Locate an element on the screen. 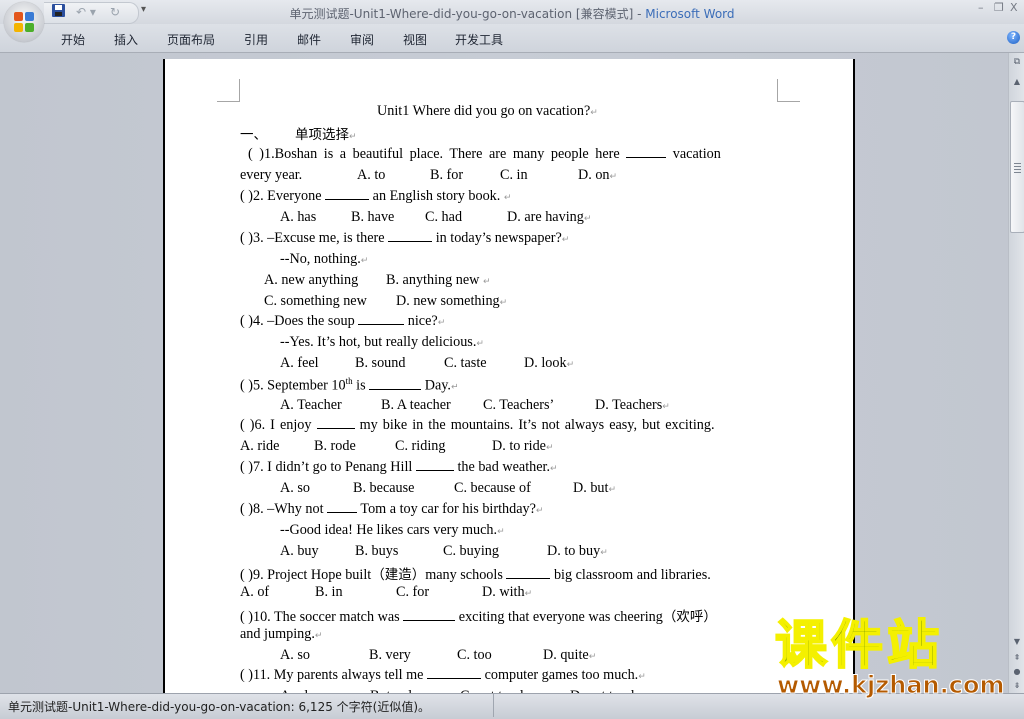  ribbon-tab-bar: 开始 插入 页面布局 引用 邮件 审阅 视图 开发工具 ? is located at coordinates (512, 38).